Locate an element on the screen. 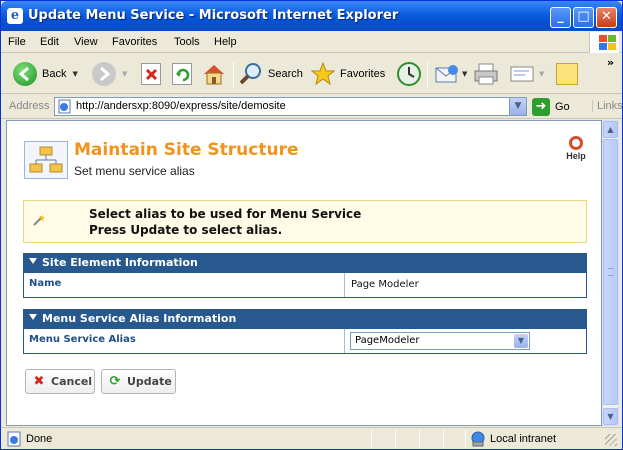 This screenshot has width=623, height=450. field-value-name: Page Modeler is located at coordinates (385, 284).